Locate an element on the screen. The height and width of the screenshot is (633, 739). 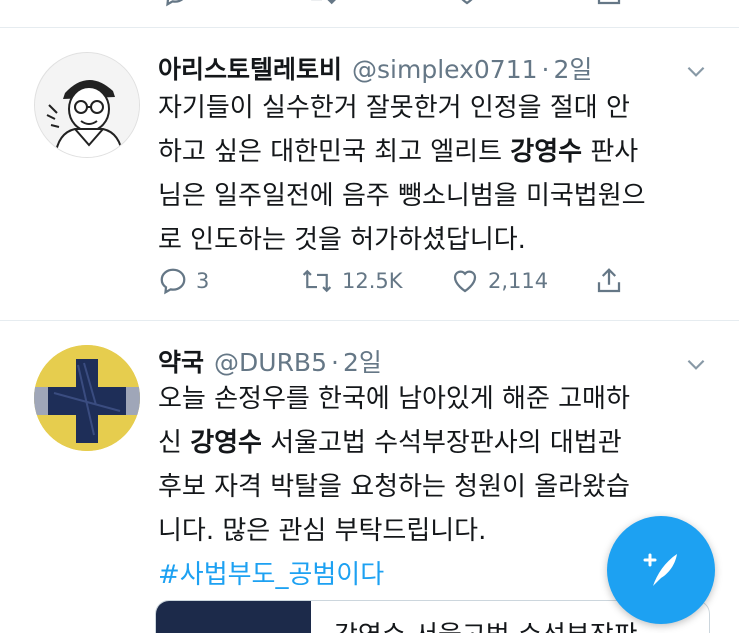
cartoon-face-avatar-image is located at coordinates (87, 105).